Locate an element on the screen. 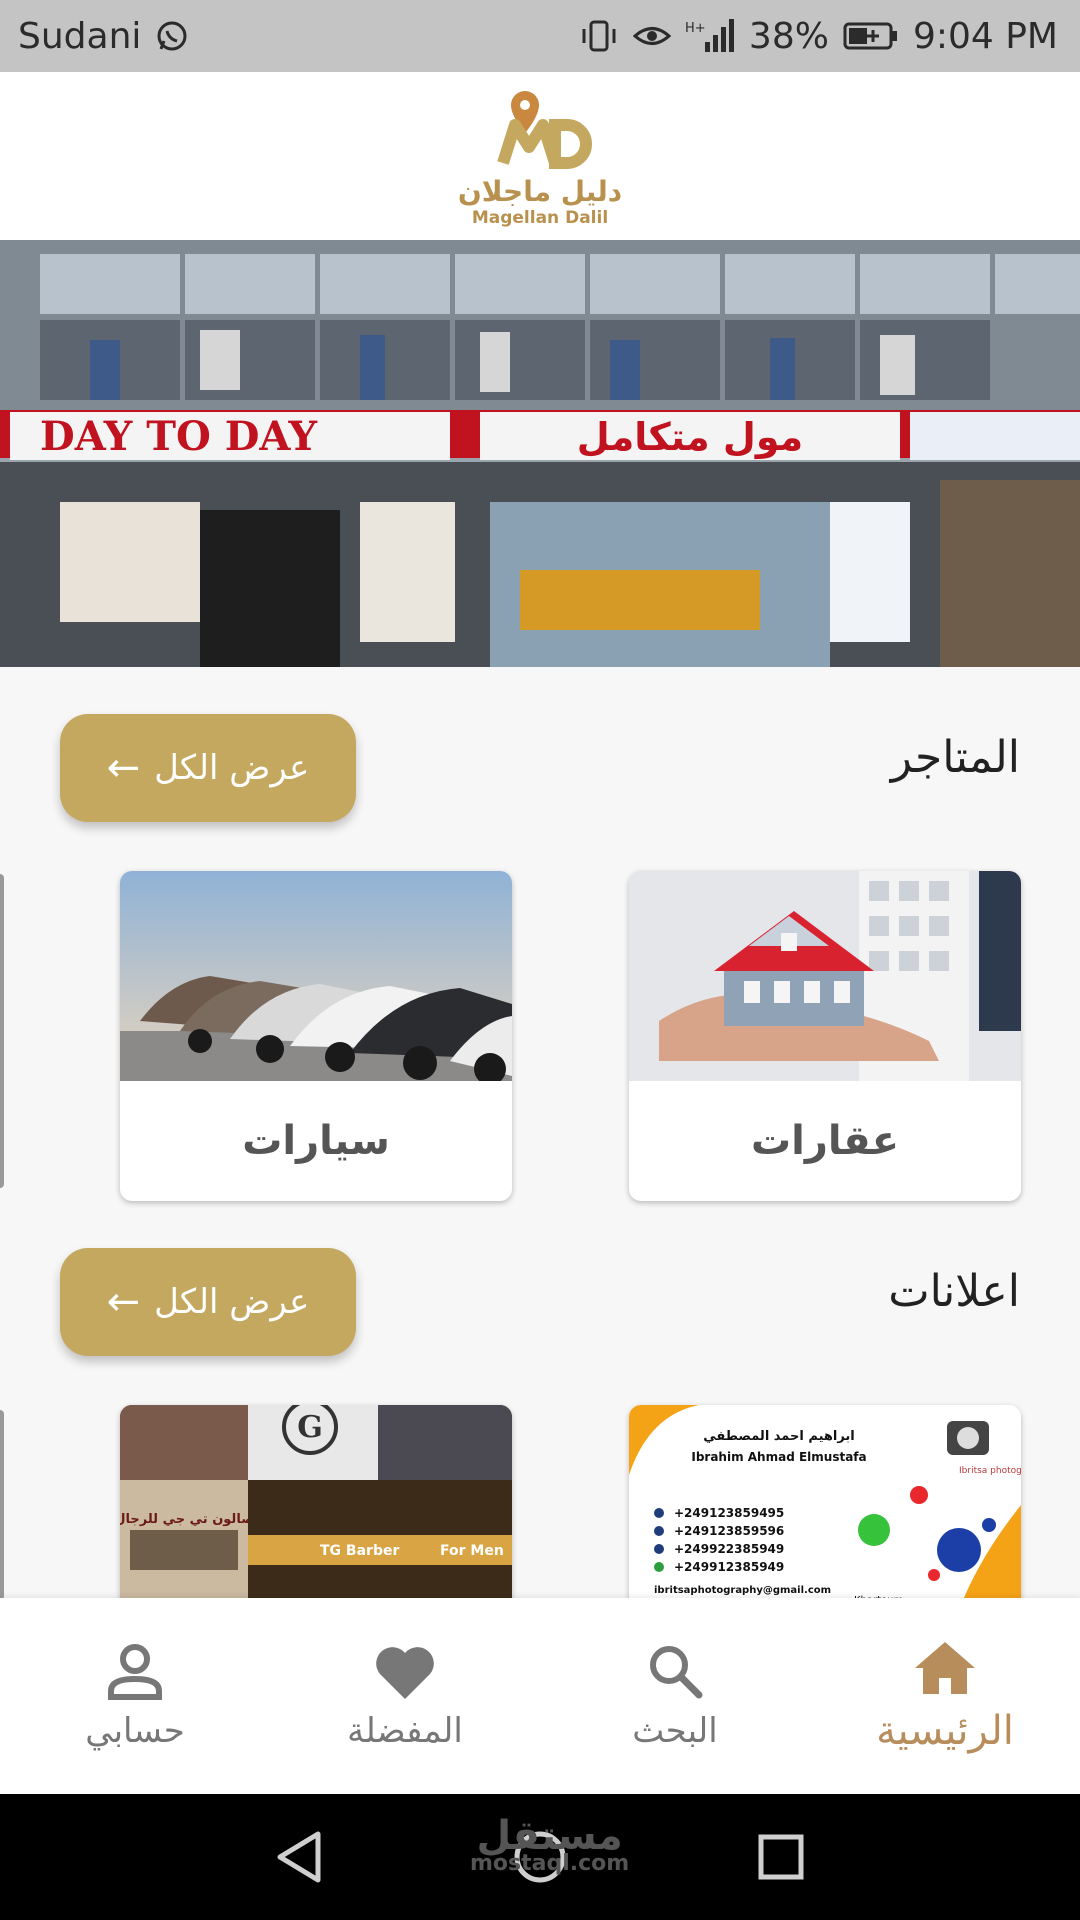 The width and height of the screenshot is (1080, 1920). ad-phone-3: +249922385949 is located at coordinates (729, 1549).